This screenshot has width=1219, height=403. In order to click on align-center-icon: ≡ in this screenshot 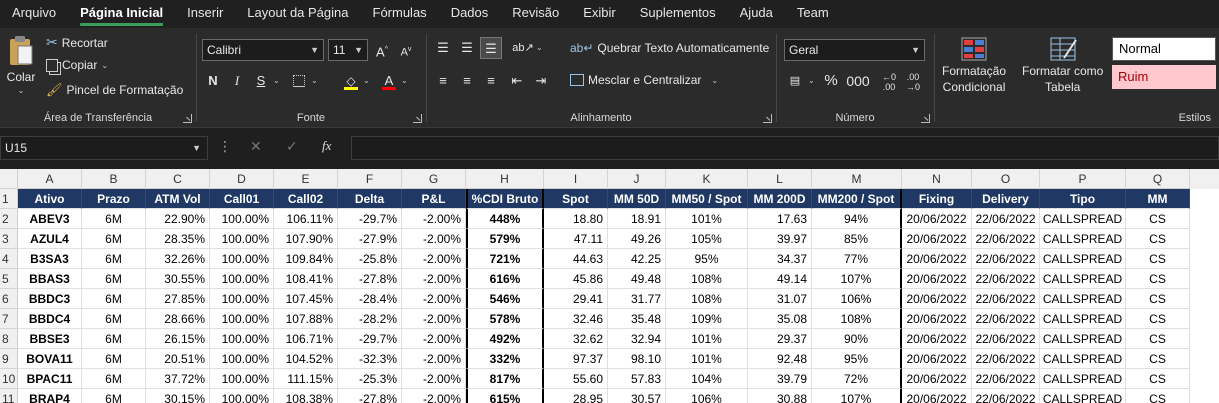, I will do `click(467, 81)`.